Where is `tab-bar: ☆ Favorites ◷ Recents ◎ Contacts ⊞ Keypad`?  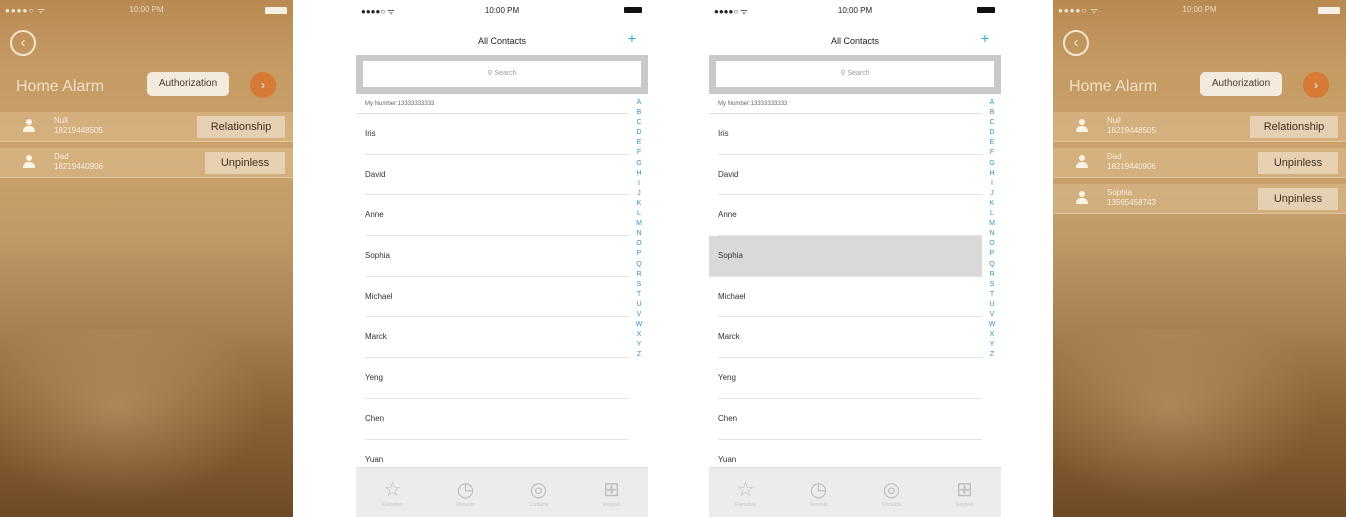 tab-bar: ☆ Favorites ◷ Recents ◎ Contacts ⊞ Keypad is located at coordinates (502, 492).